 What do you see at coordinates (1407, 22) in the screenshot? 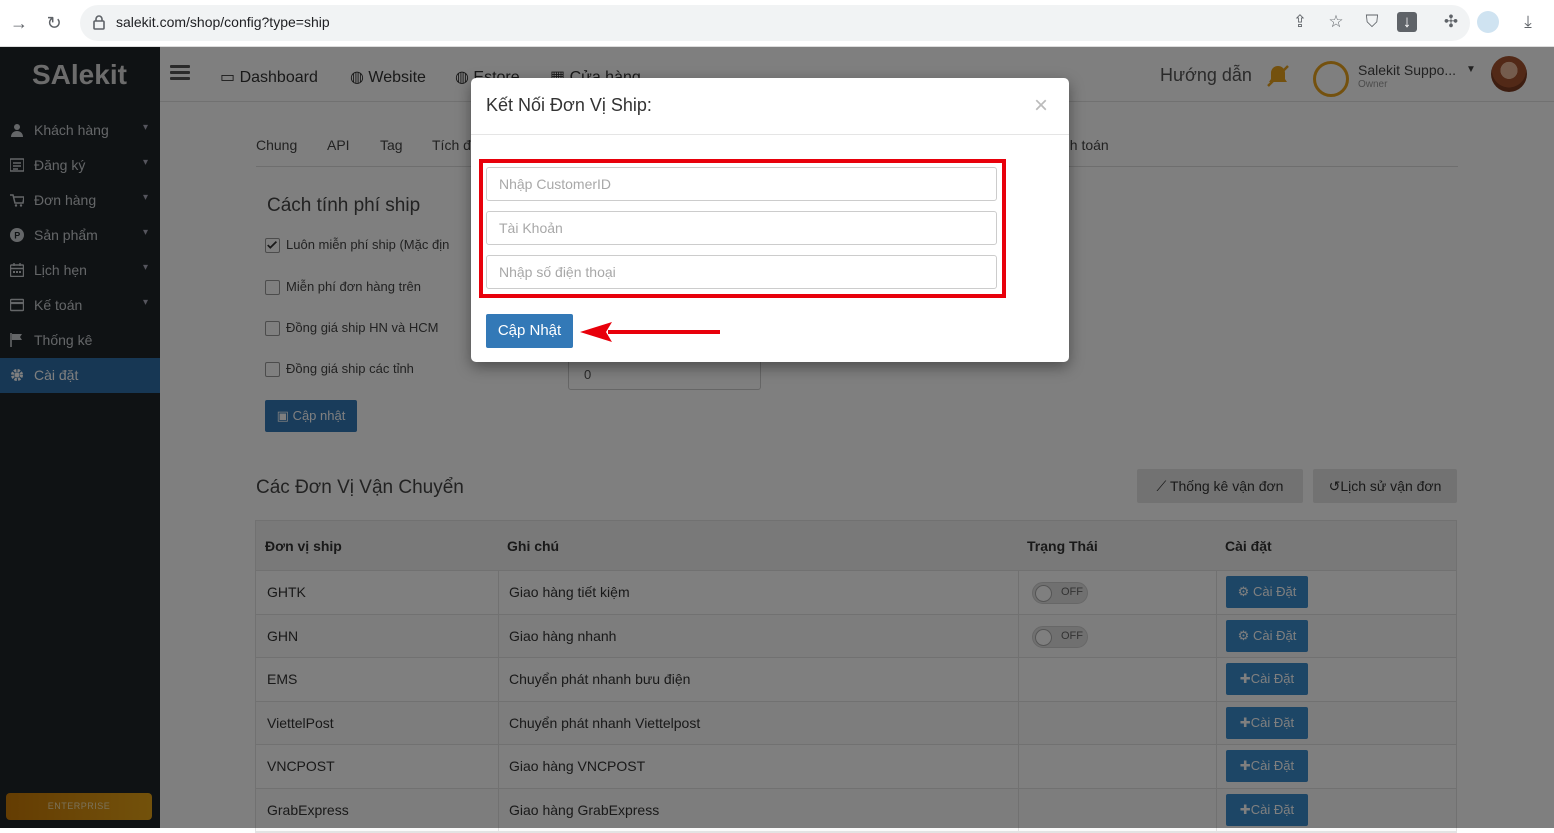
I see `download-extension-icon: ↓` at bounding box center [1407, 22].